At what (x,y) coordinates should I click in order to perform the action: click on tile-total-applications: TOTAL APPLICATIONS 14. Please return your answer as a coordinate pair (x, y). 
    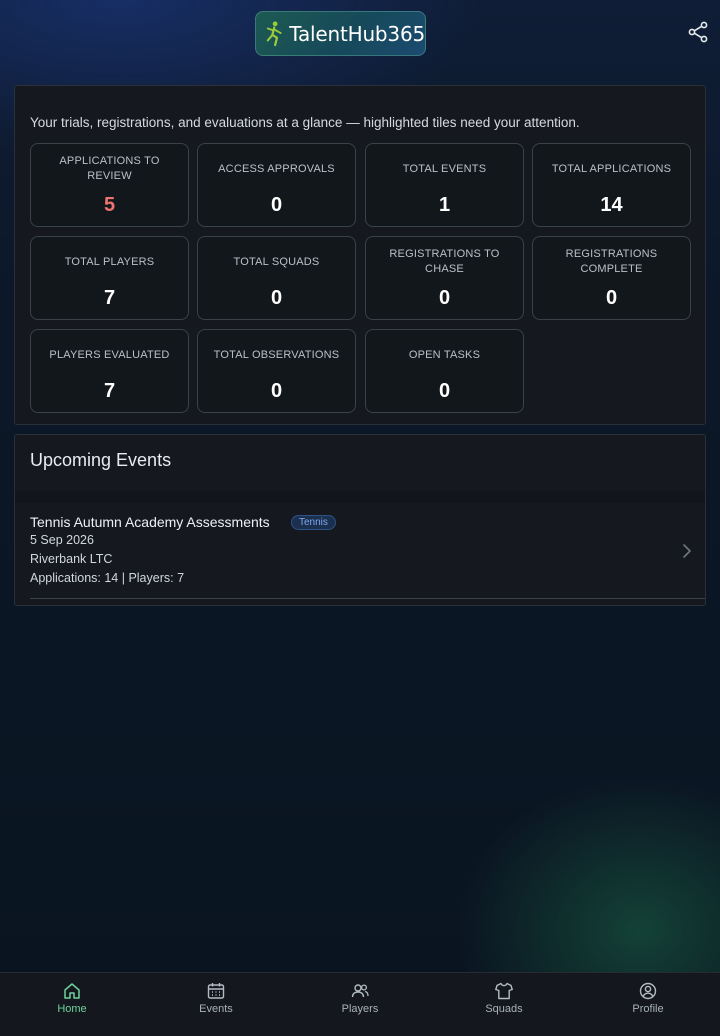
    Looking at the image, I should click on (611, 185).